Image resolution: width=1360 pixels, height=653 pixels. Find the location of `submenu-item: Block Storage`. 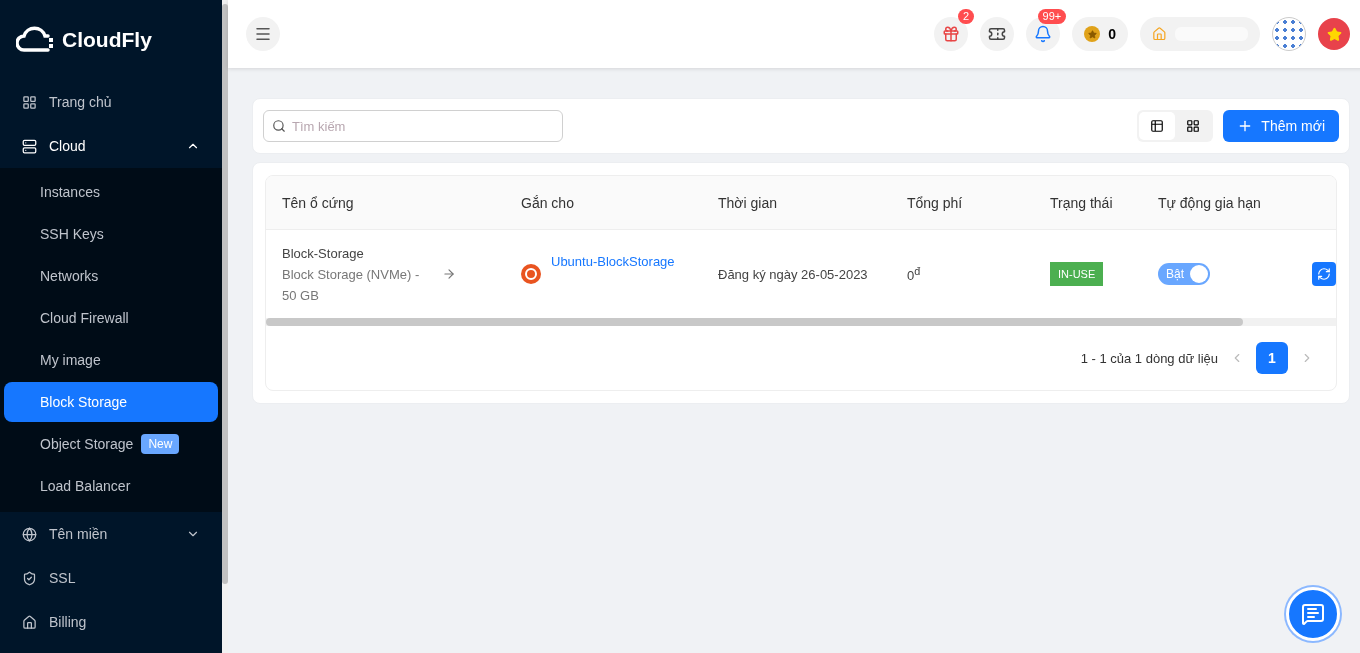

submenu-item: Block Storage is located at coordinates (111, 402).